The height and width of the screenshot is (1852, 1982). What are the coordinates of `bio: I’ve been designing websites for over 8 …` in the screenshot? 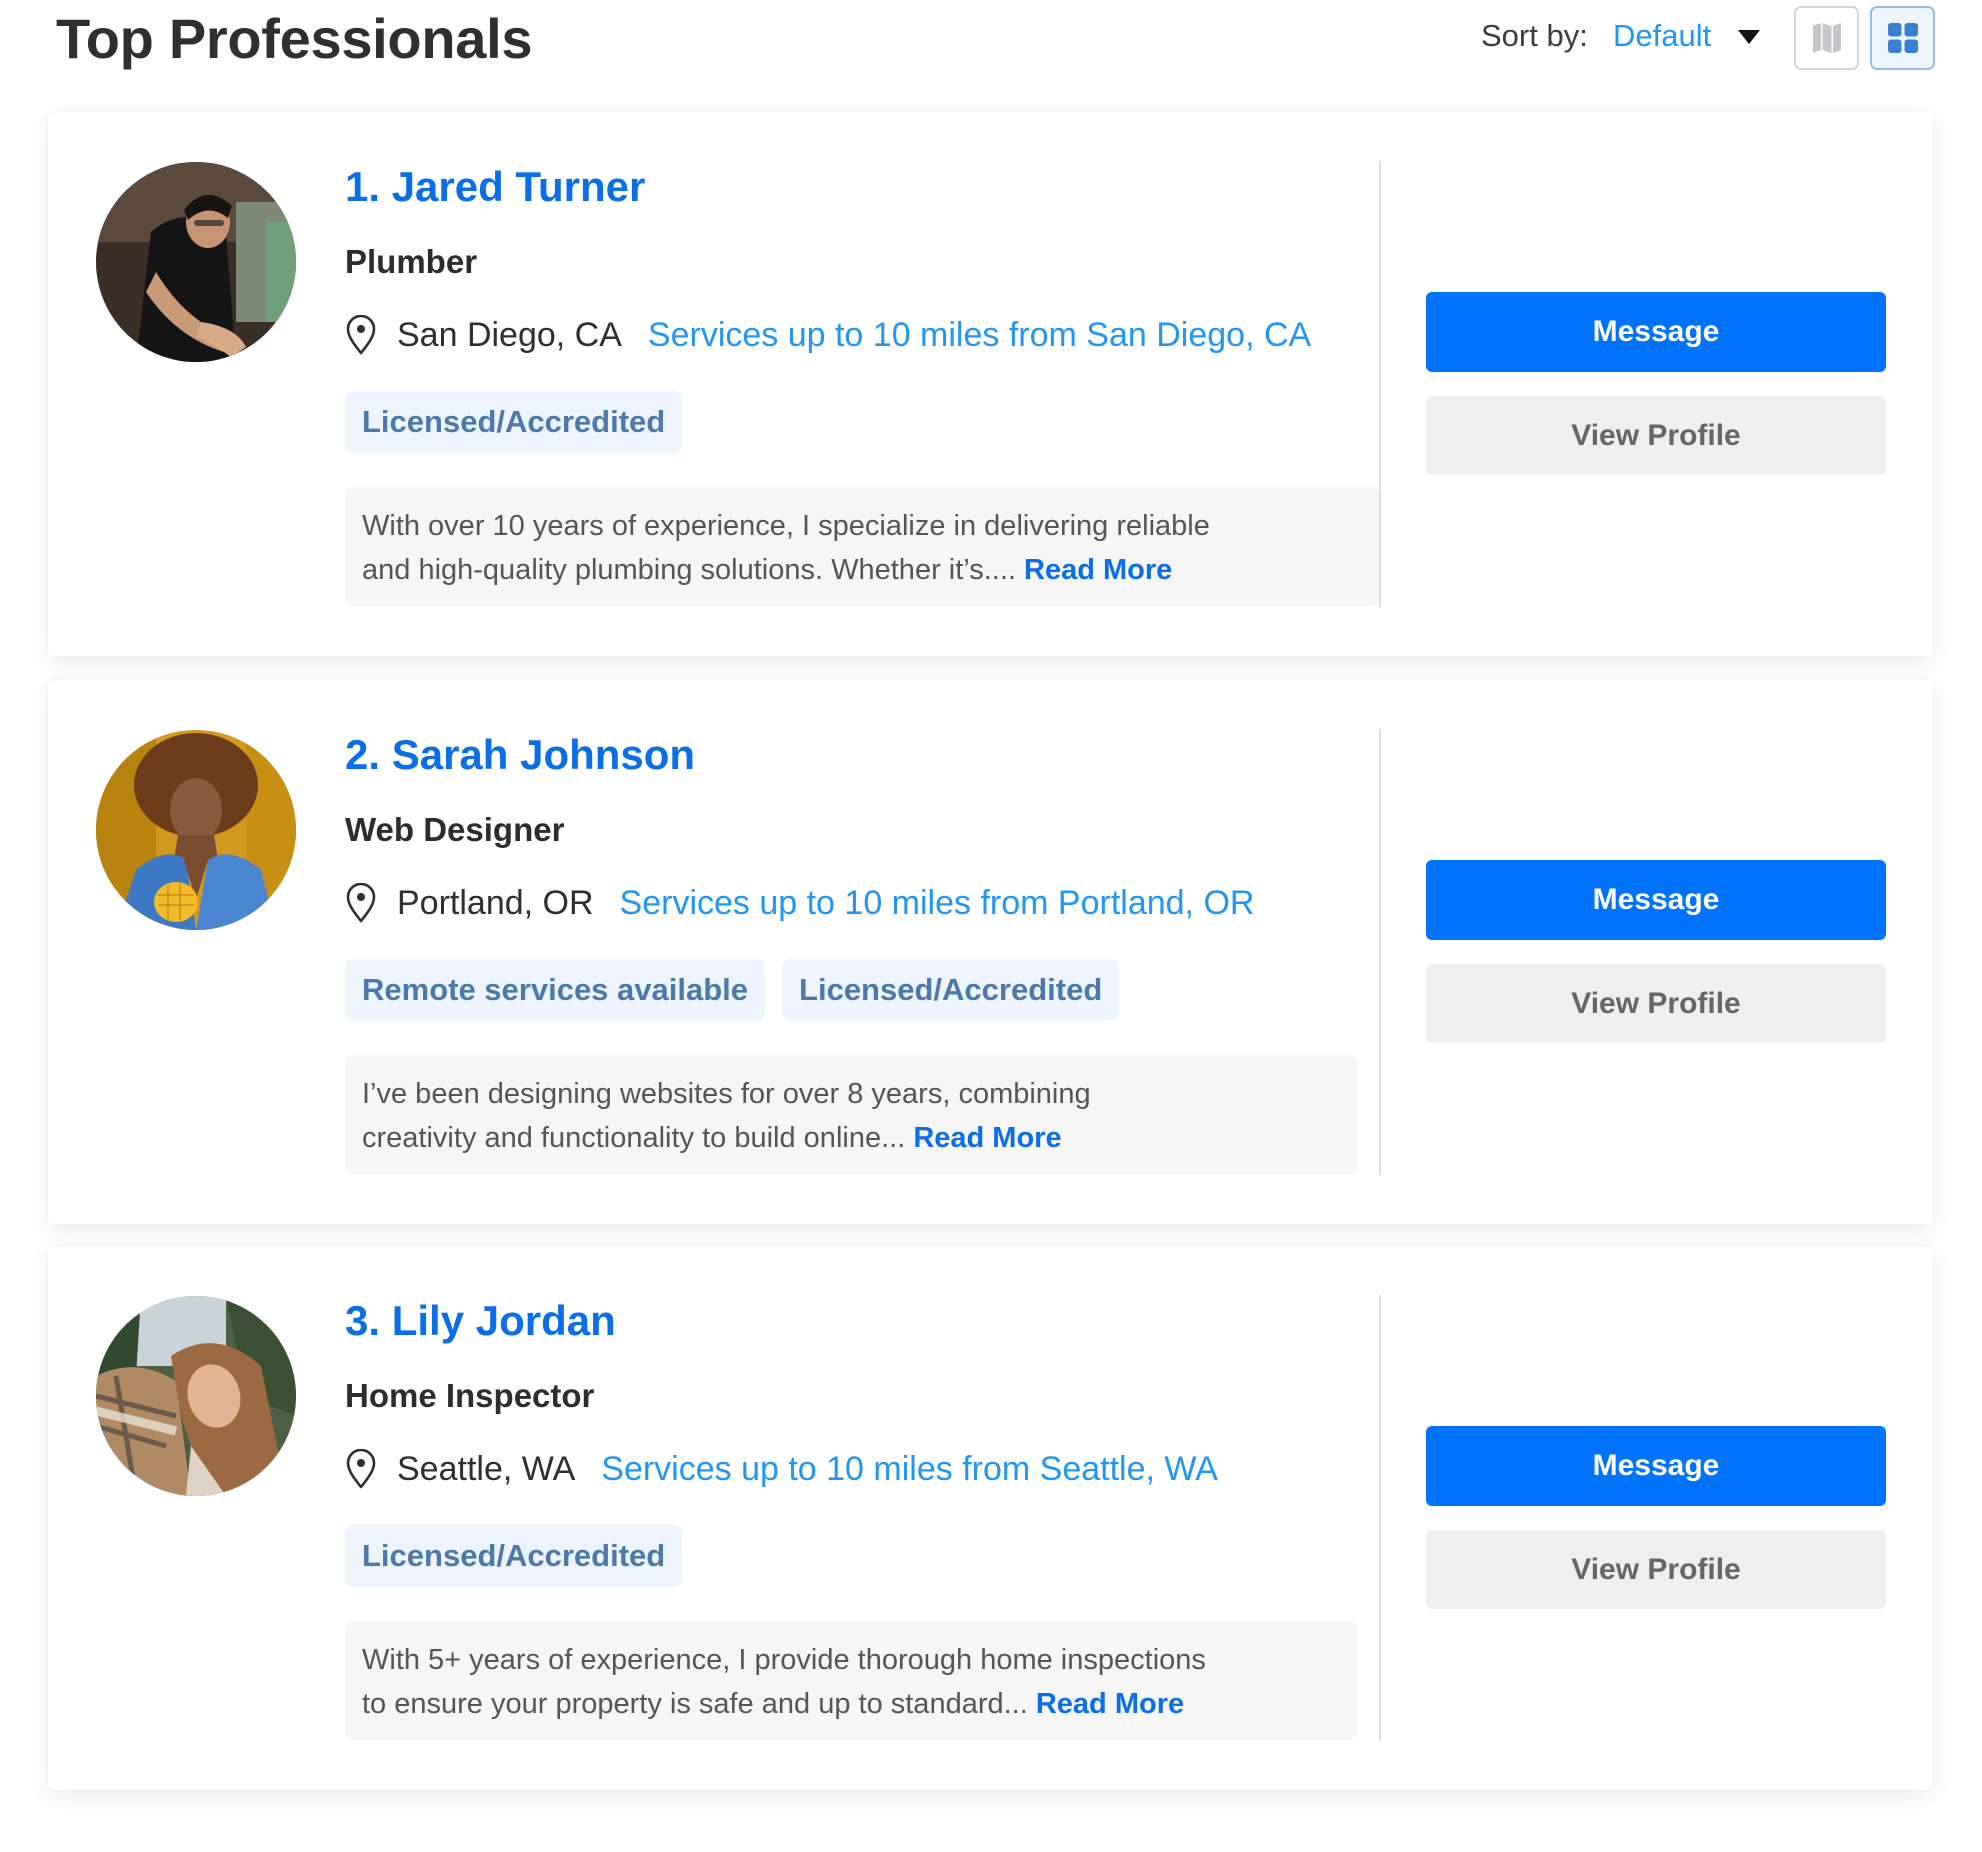 It's located at (851, 1114).